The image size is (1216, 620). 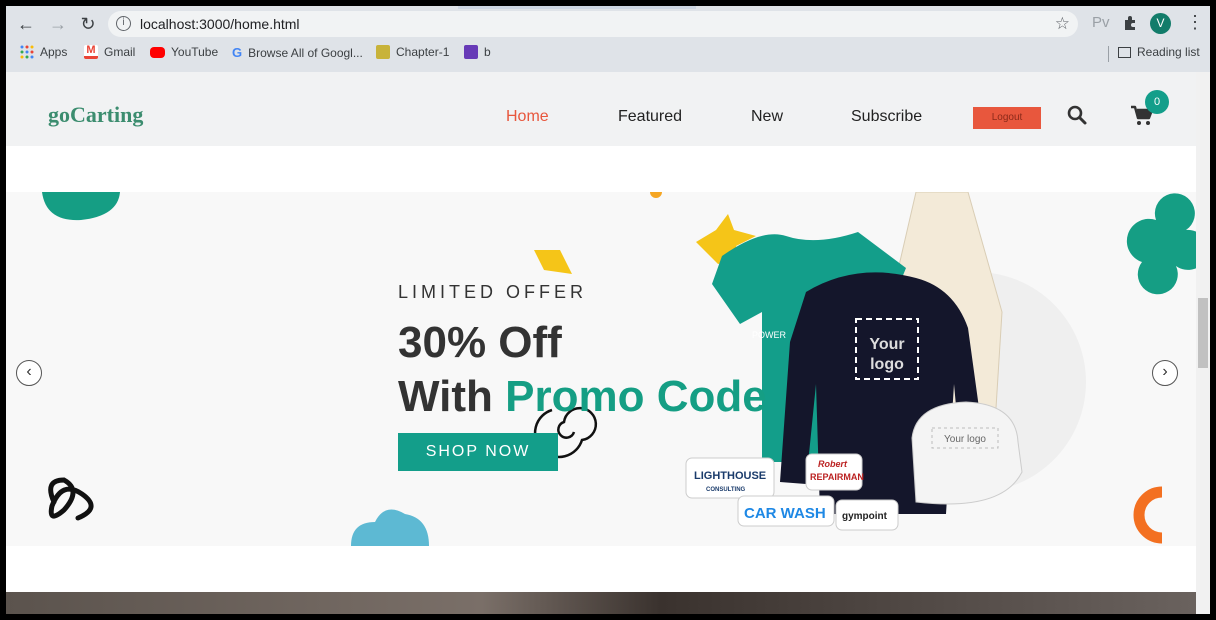 I want to click on scrollbar-thumb, so click(x=1203, y=333).